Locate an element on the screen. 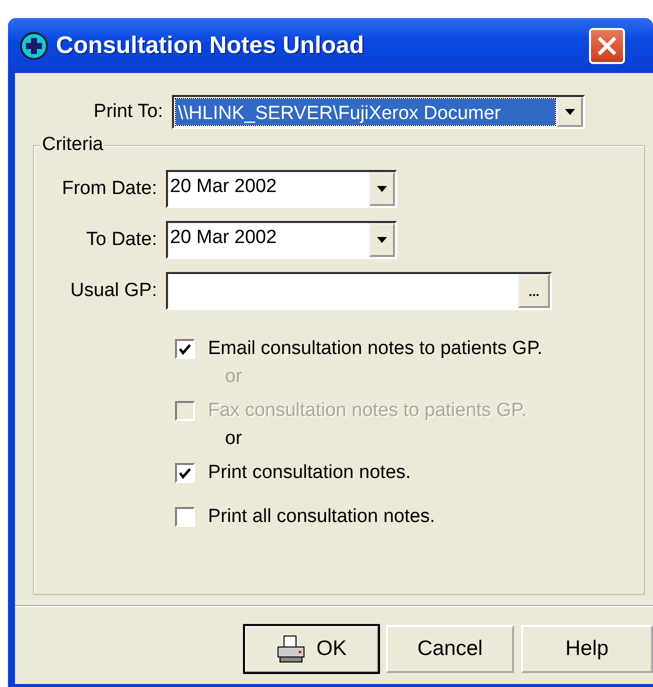 This screenshot has height=687, width=653. cancel-button: Cancel is located at coordinates (450, 649).